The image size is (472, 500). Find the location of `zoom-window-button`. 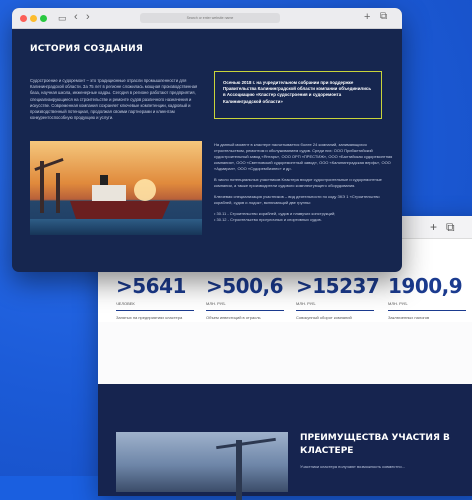

zoom-window-button is located at coordinates (43, 18).